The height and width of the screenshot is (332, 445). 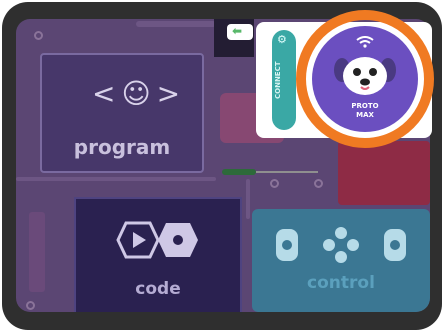 I want to click on highlight-ring, so click(x=365, y=79).